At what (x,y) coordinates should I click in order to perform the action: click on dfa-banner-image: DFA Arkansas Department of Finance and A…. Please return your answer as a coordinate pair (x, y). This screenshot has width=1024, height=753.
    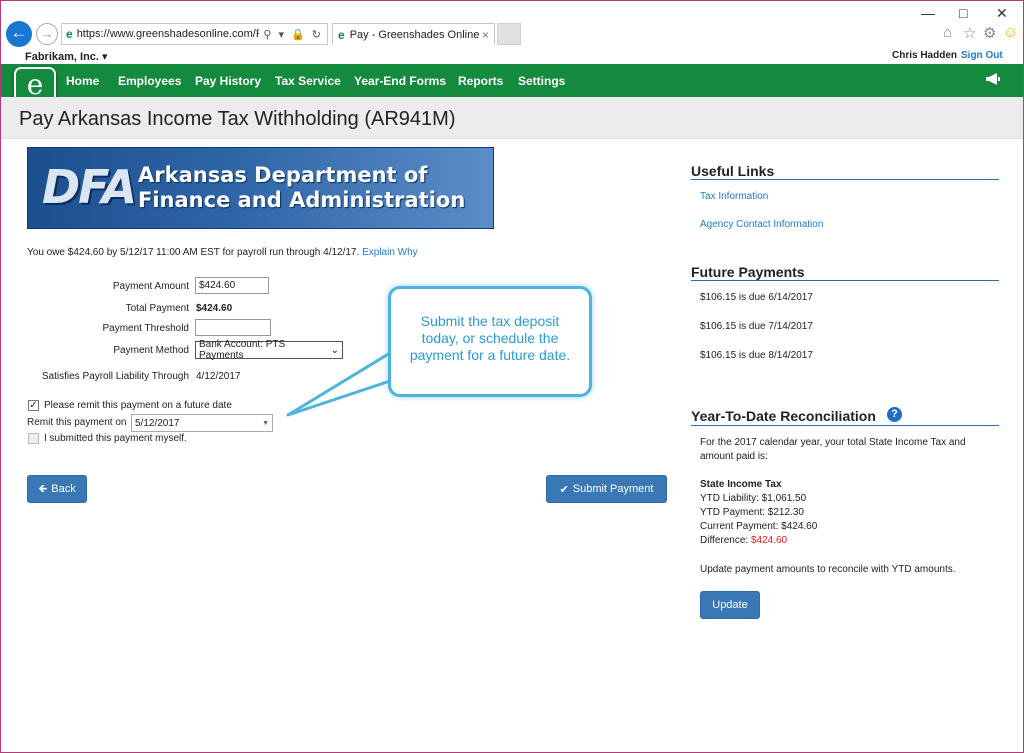
    Looking at the image, I should click on (260, 188).